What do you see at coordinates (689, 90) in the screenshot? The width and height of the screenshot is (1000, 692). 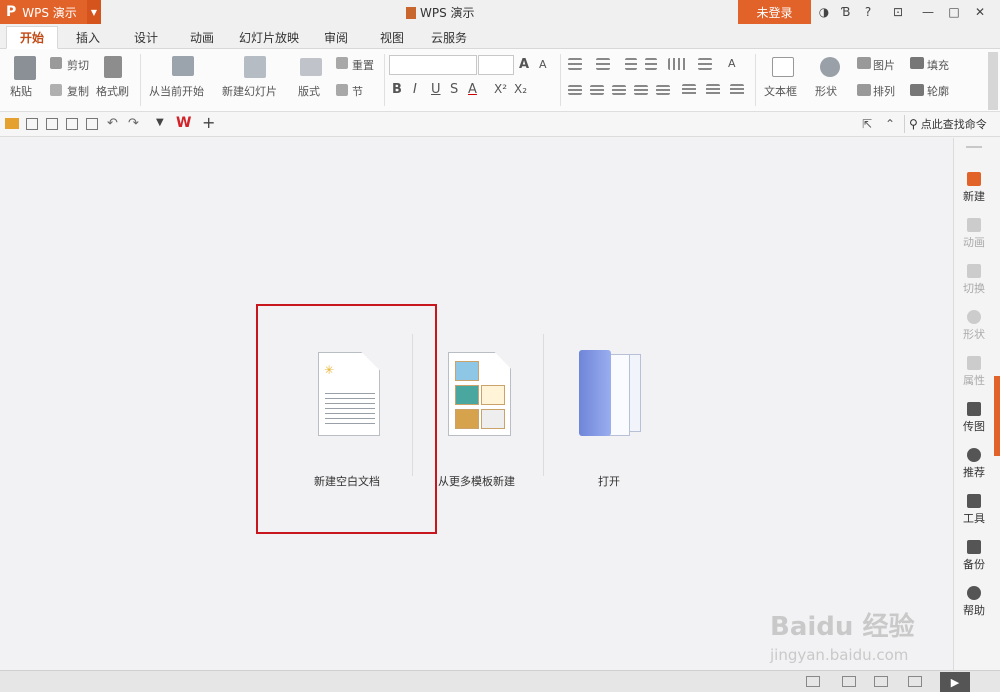 I see `line-spacing-icon` at bounding box center [689, 90].